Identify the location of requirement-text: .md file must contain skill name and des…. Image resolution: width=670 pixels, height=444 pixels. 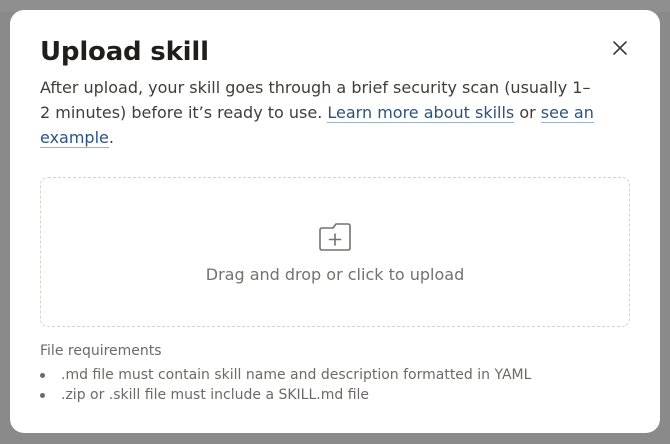
(296, 375).